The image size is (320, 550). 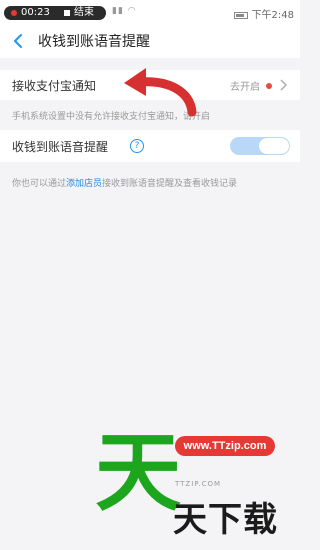 What do you see at coordinates (19, 41) in the screenshot?
I see `back-arrow-icon` at bounding box center [19, 41].